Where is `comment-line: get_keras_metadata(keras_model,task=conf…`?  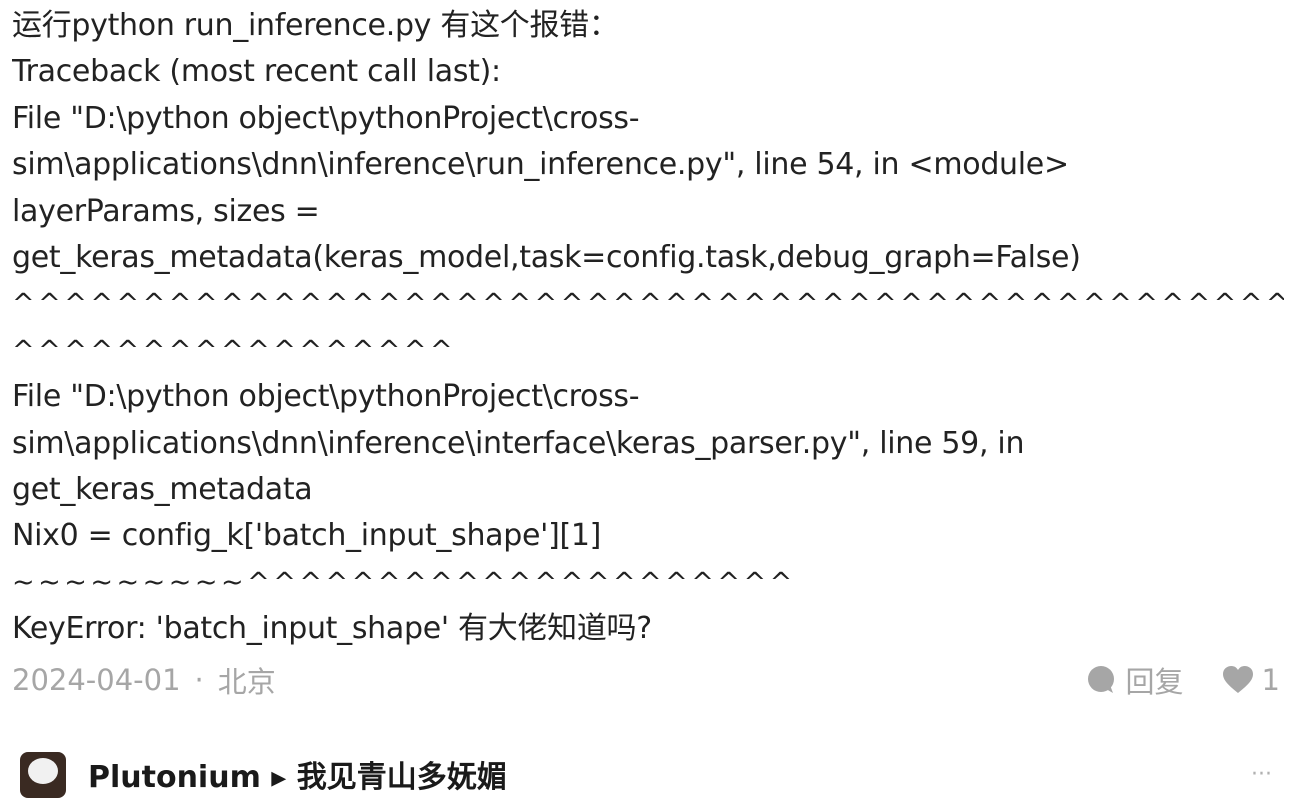 comment-line: get_keras_metadata(keras_model,task=conf… is located at coordinates (546, 258).